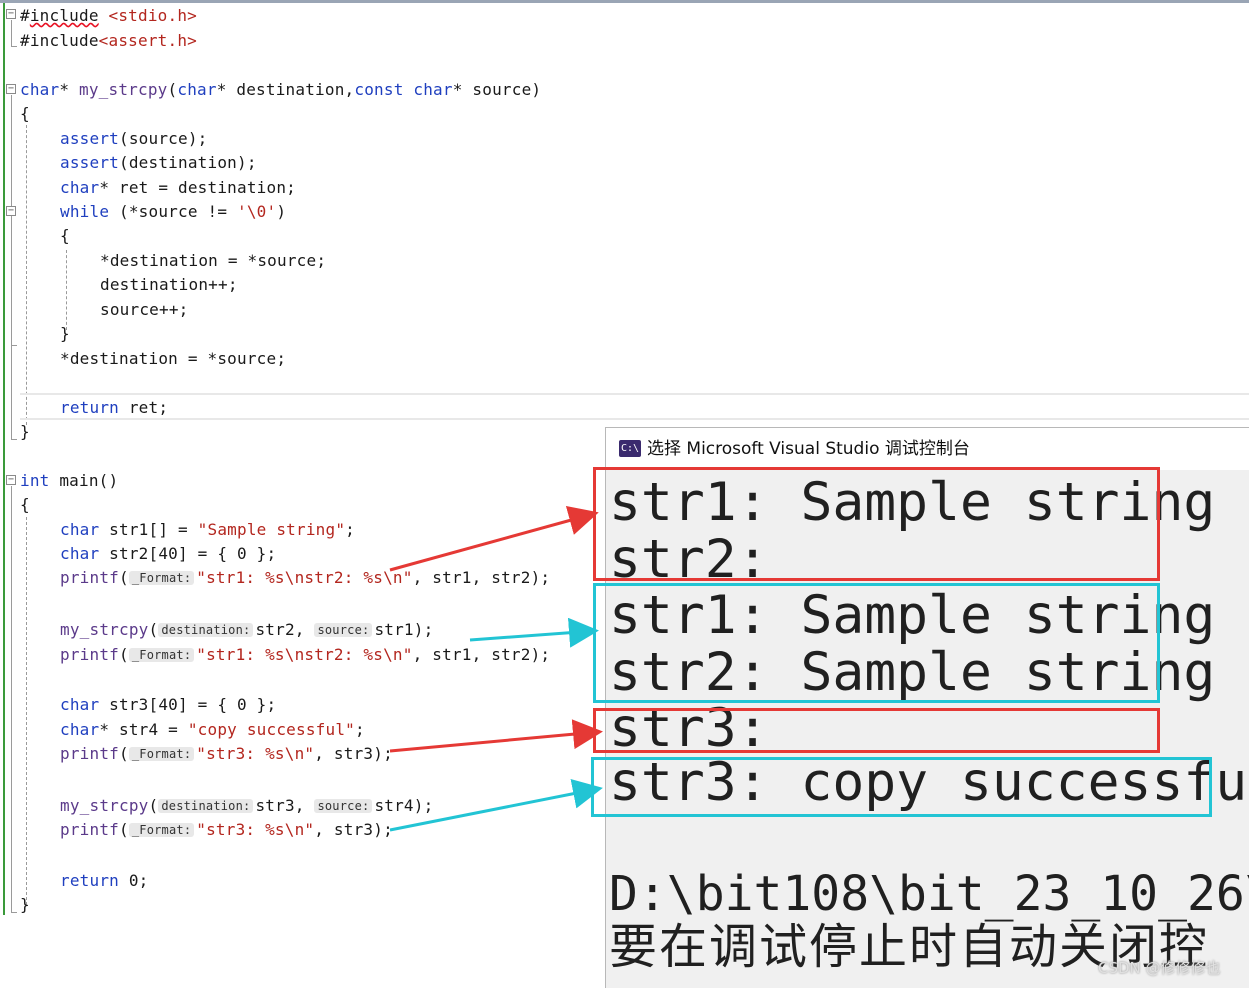  What do you see at coordinates (11, 14) in the screenshot?
I see `fold-toggle-includes: −` at bounding box center [11, 14].